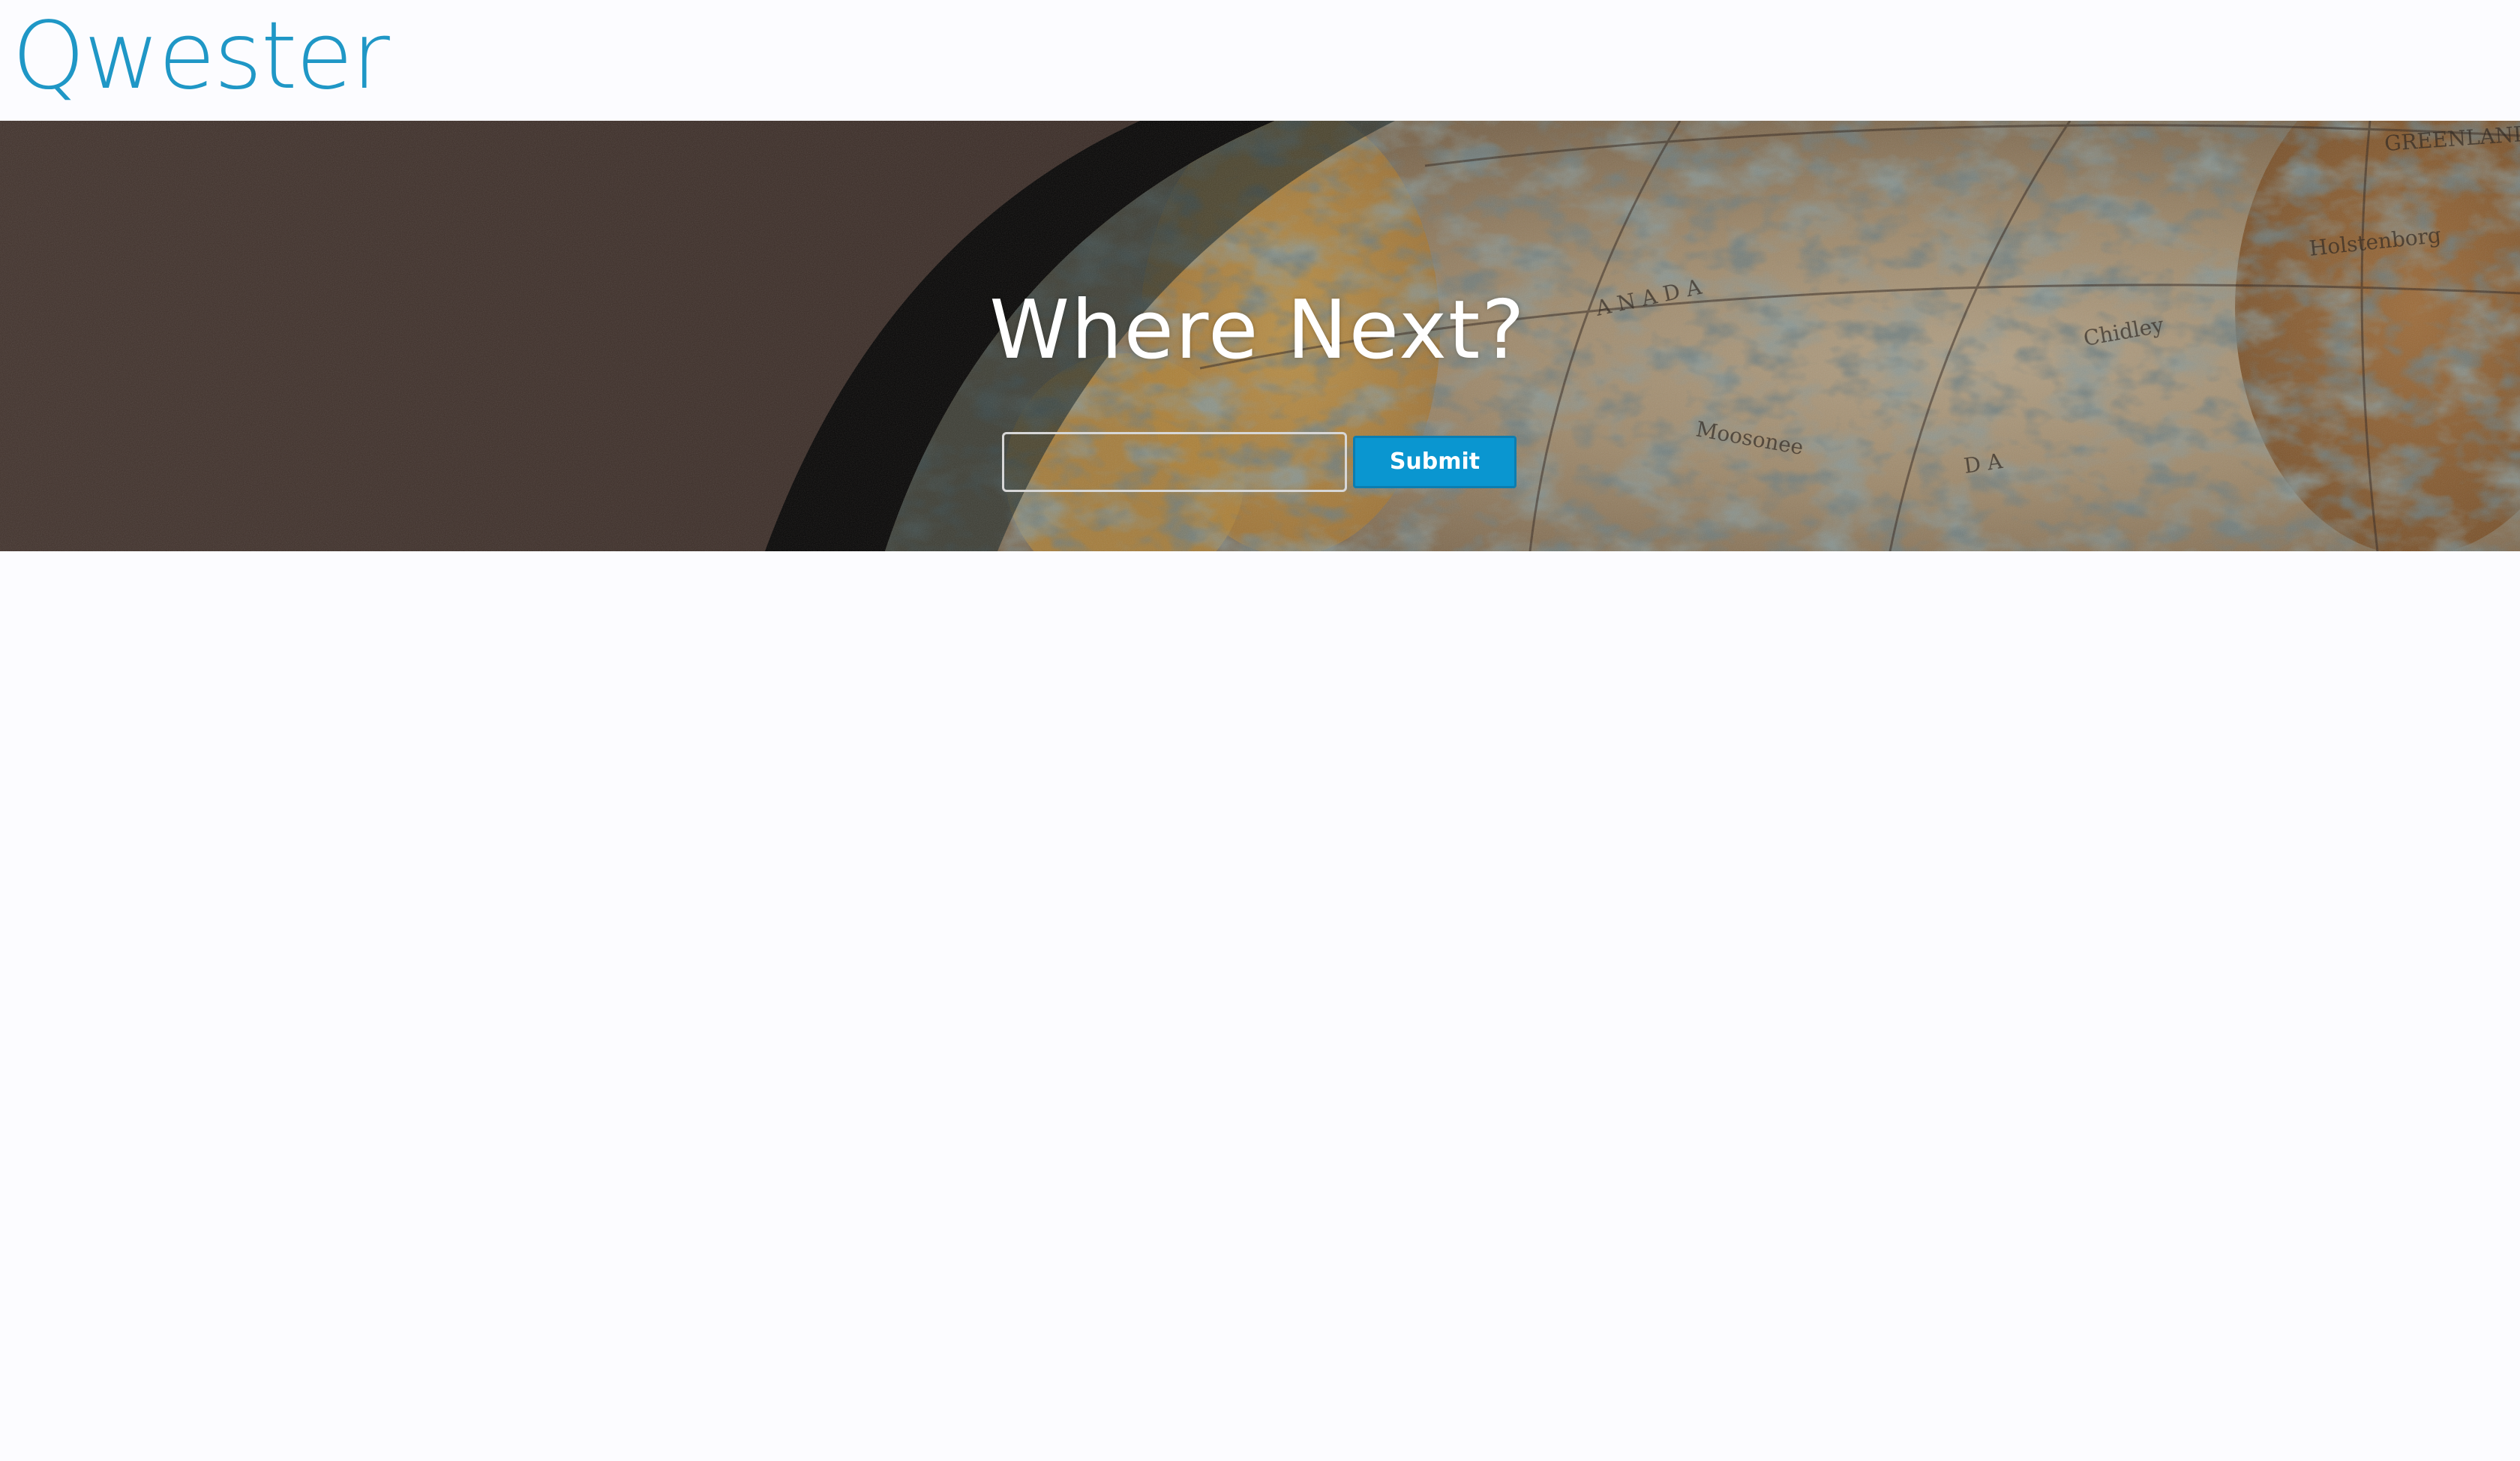 This screenshot has height=1461, width=2520. What do you see at coordinates (1257, 330) in the screenshot?
I see `hero-title: Where Next?` at bounding box center [1257, 330].